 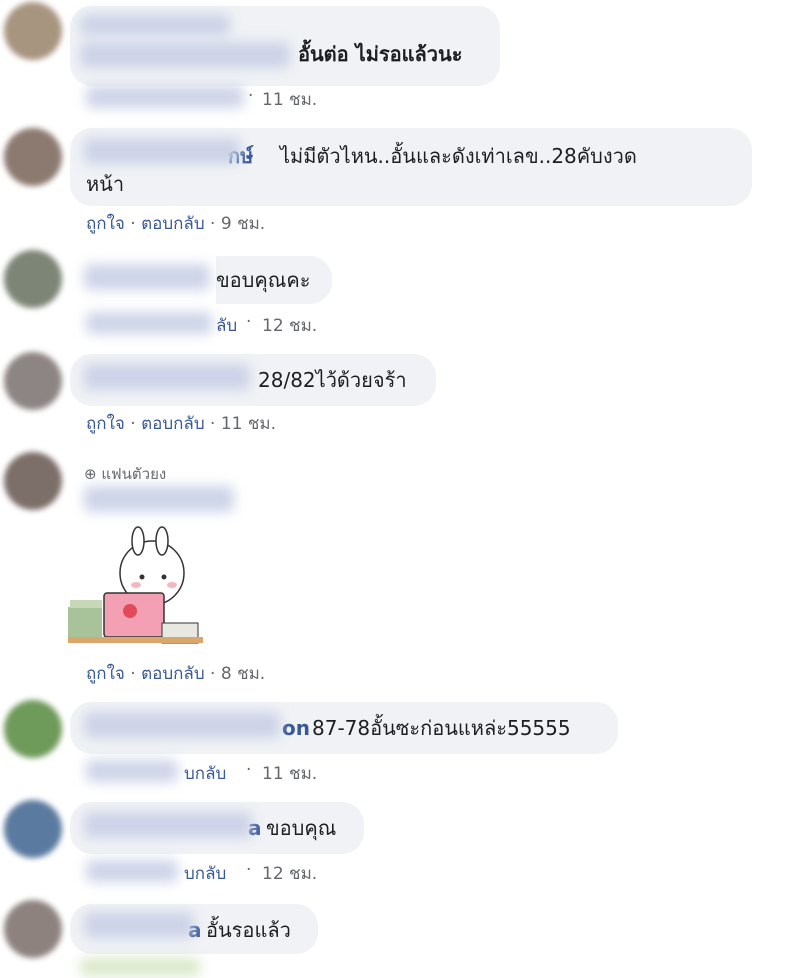 What do you see at coordinates (441, 728) in the screenshot?
I see `comment-text: 87-78อั้นซะก่อนแหล่ะ55555` at bounding box center [441, 728].